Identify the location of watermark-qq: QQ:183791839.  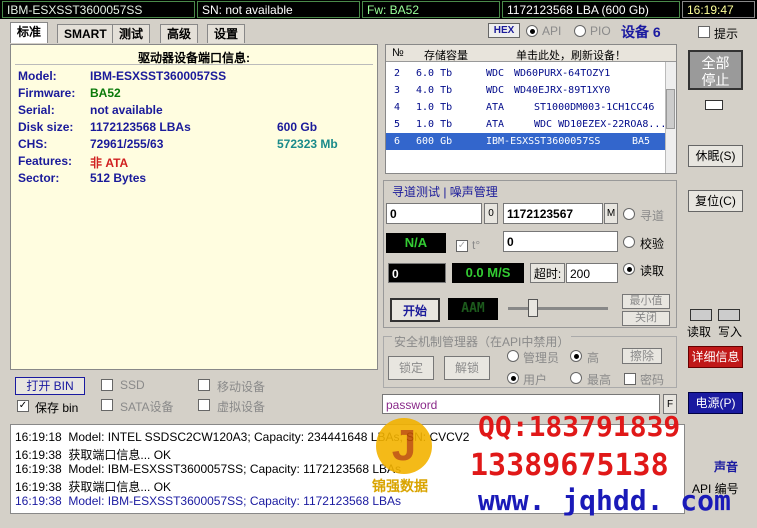
(579, 426).